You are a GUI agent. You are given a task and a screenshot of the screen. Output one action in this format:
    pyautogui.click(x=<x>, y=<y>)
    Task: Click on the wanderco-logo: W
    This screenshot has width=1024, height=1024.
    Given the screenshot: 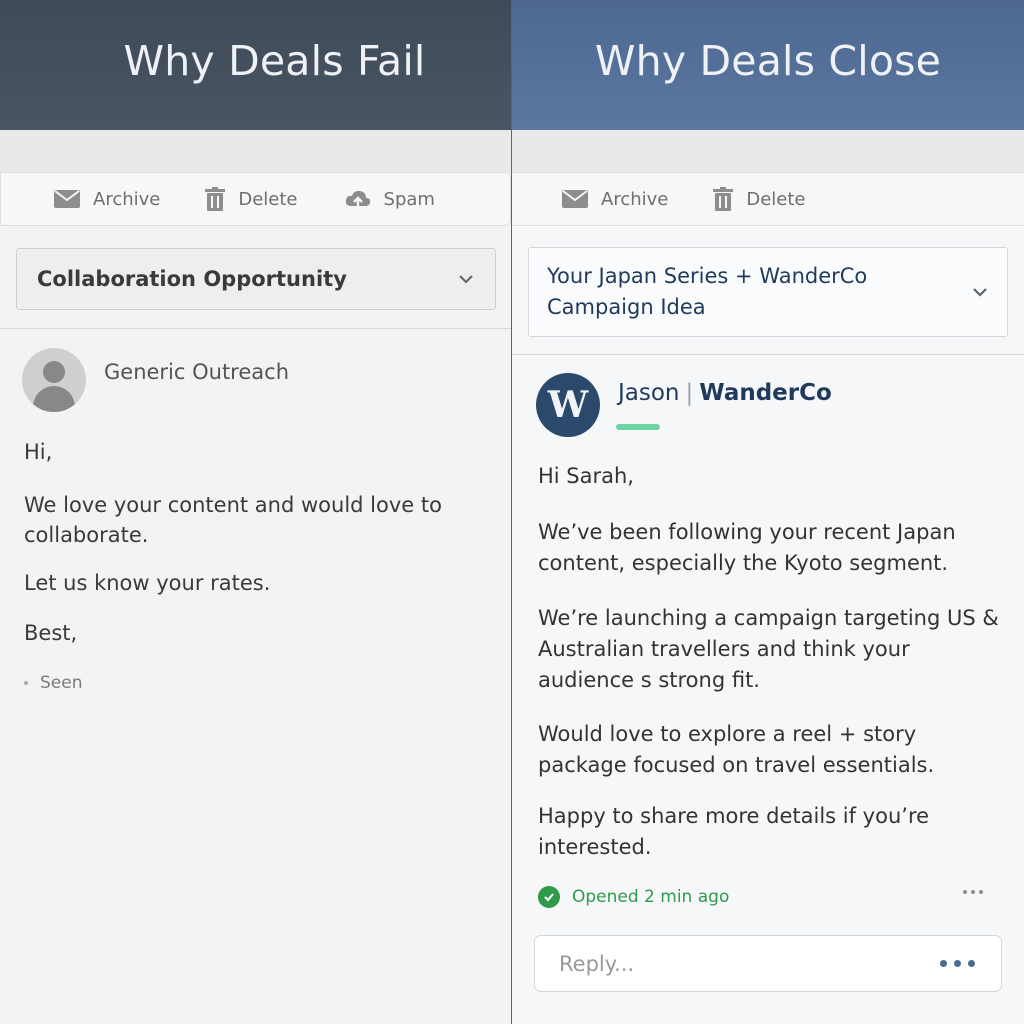 What is the action you would take?
    pyautogui.click(x=568, y=405)
    